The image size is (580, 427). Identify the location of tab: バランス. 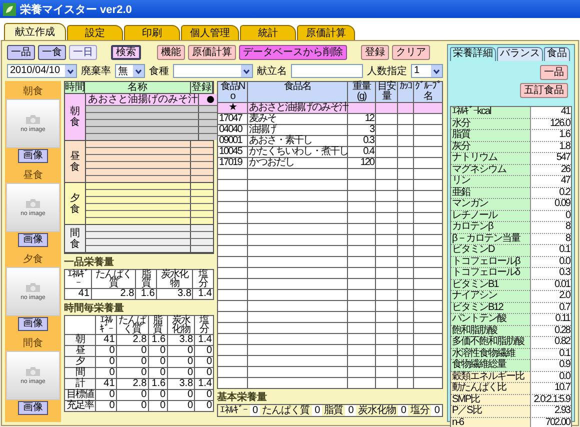
(520, 54).